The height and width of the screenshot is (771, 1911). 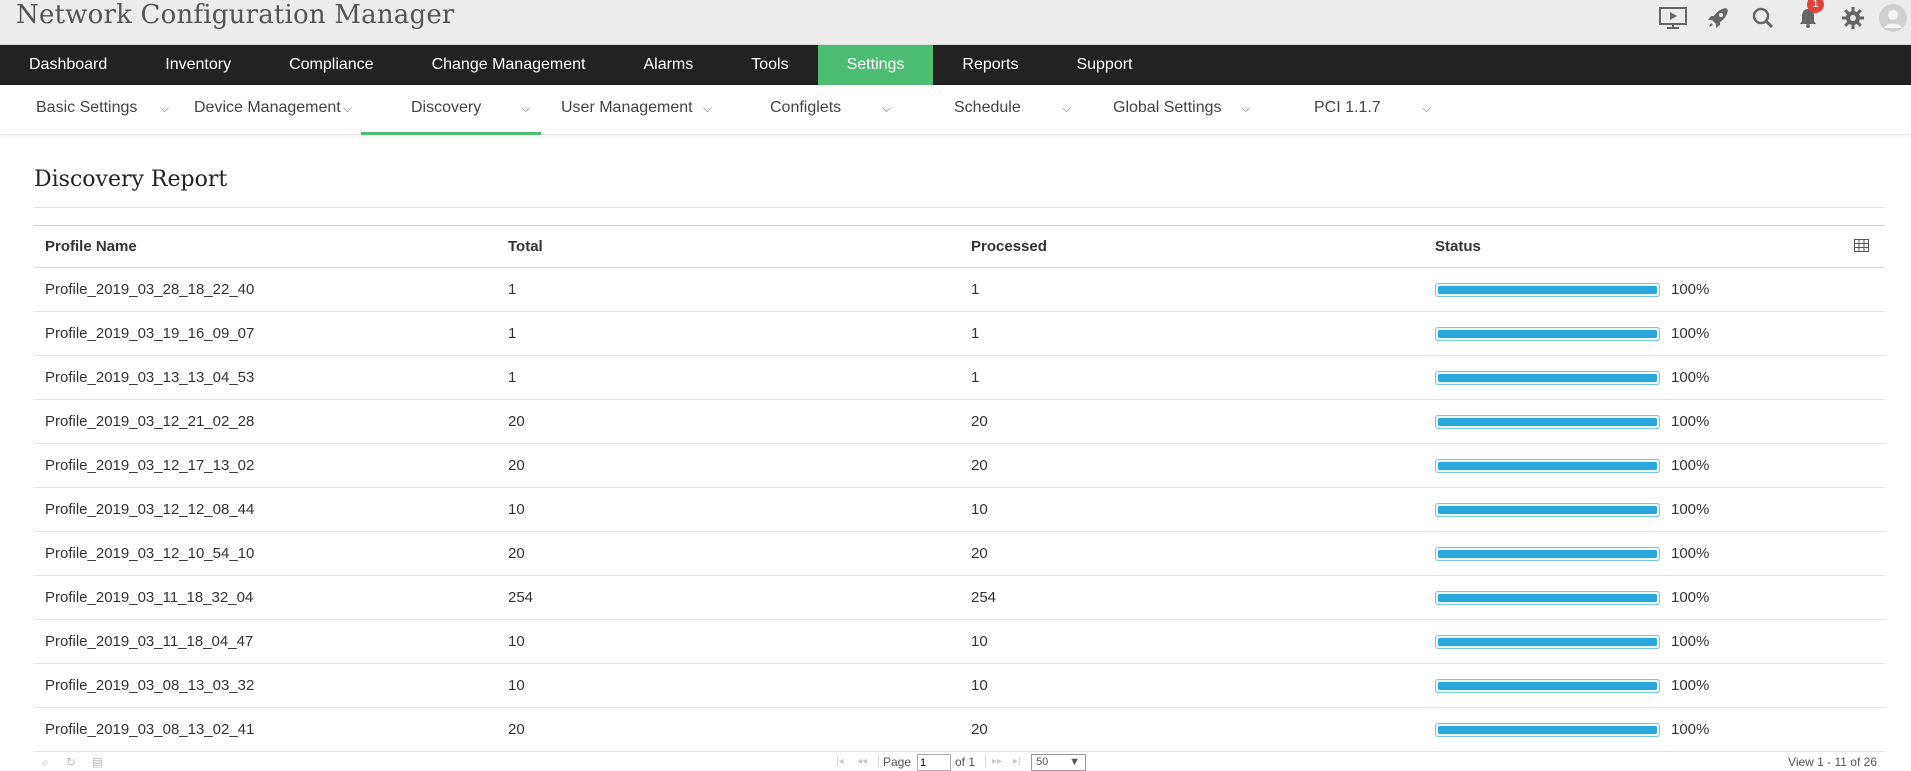 What do you see at coordinates (267, 107) in the screenshot?
I see `subnav-label: Device Management` at bounding box center [267, 107].